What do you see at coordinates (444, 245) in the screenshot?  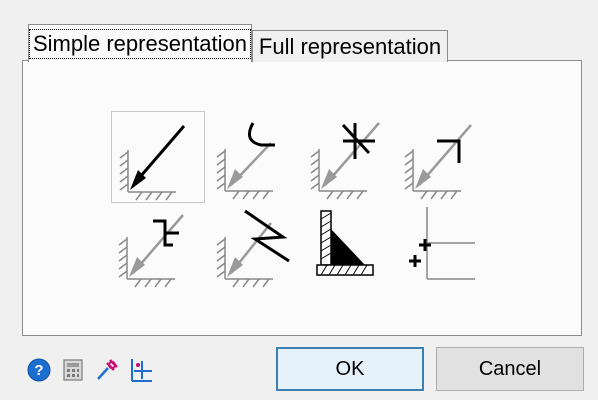 I see `plus-grid-icon` at bounding box center [444, 245].